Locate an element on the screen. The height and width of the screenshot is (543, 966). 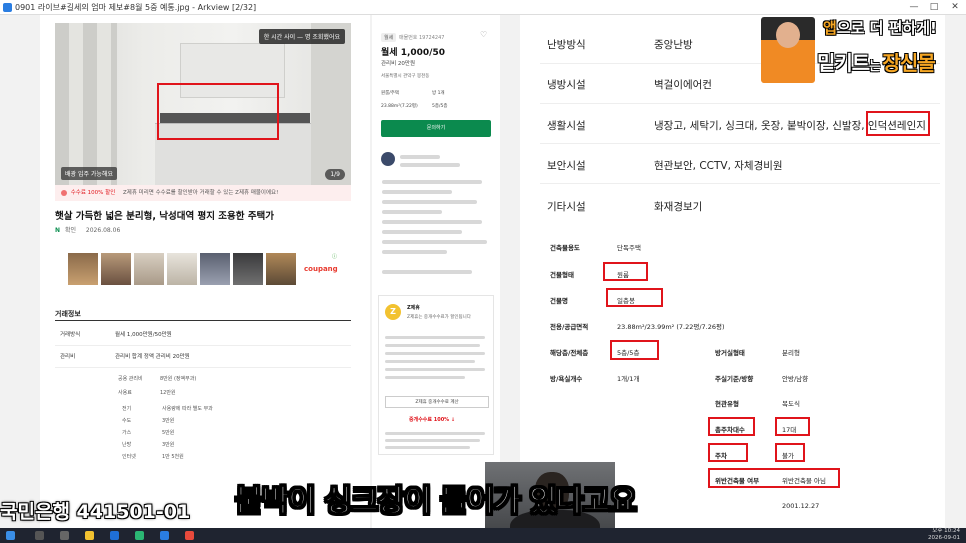
arkview-app-icon is located at coordinates (7, 7).